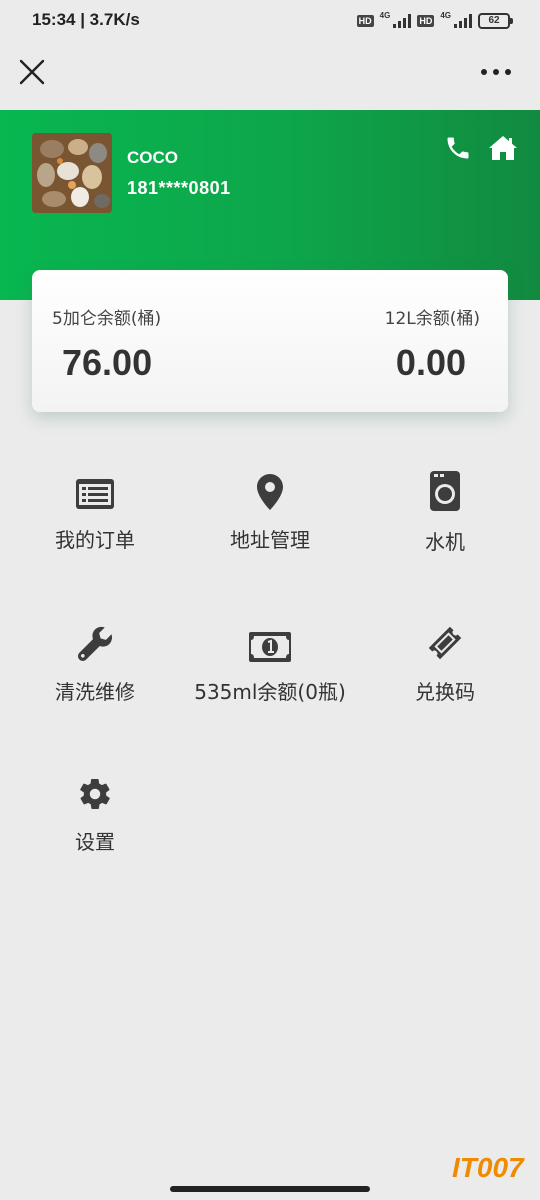 This screenshot has width=540, height=1200. What do you see at coordinates (495, 21) in the screenshot?
I see `battery-icon: 62` at bounding box center [495, 21].